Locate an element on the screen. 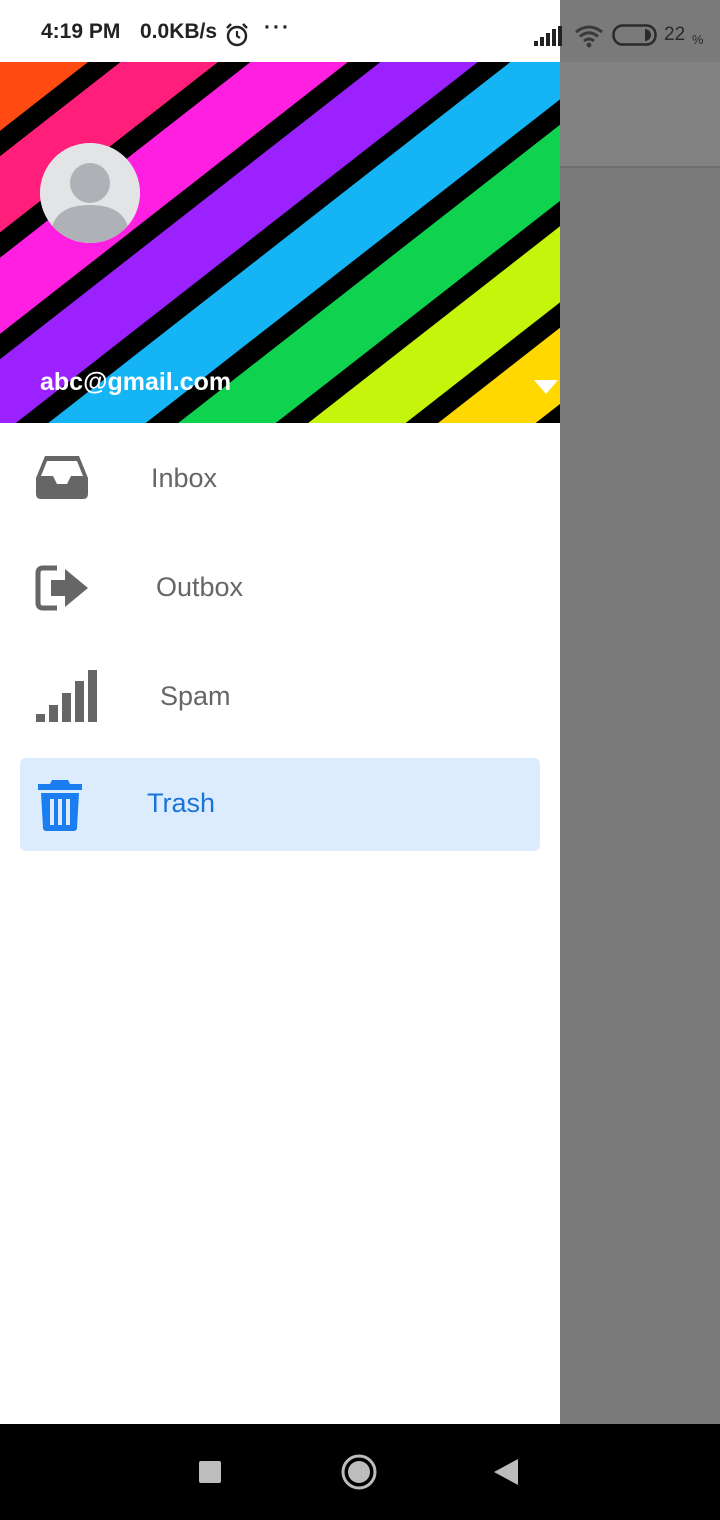 Image resolution: width=720 pixels, height=1520 pixels. drawer-item-label: Outbox is located at coordinates (200, 587).